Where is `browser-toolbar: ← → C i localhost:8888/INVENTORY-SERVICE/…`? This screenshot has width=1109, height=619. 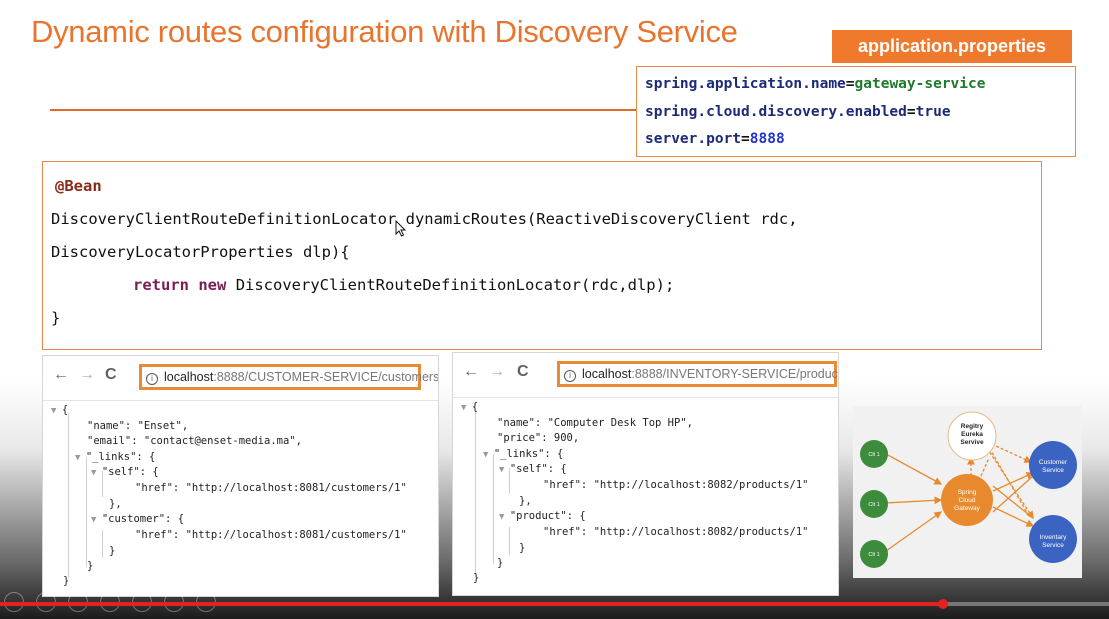 browser-toolbar: ← → C i localhost:8888/INVENTORY-SERVICE/… is located at coordinates (645, 375).